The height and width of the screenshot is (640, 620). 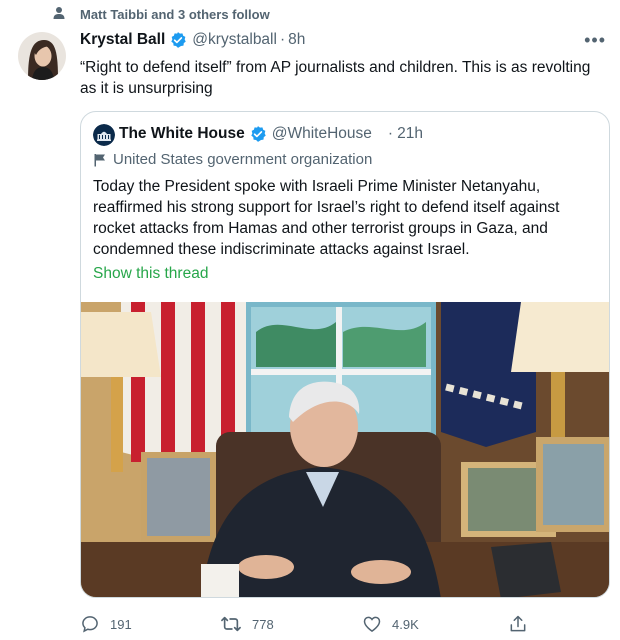 What do you see at coordinates (390, 624) in the screenshot?
I see `like-button: 4.9K` at bounding box center [390, 624].